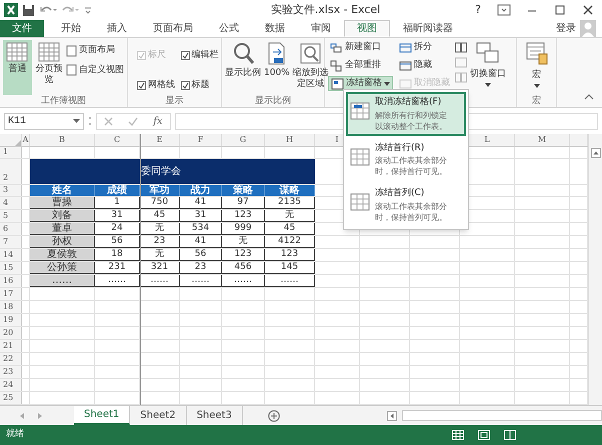 The image size is (602, 445). What do you see at coordinates (44, 121) in the screenshot?
I see `name-box: K11` at bounding box center [44, 121].